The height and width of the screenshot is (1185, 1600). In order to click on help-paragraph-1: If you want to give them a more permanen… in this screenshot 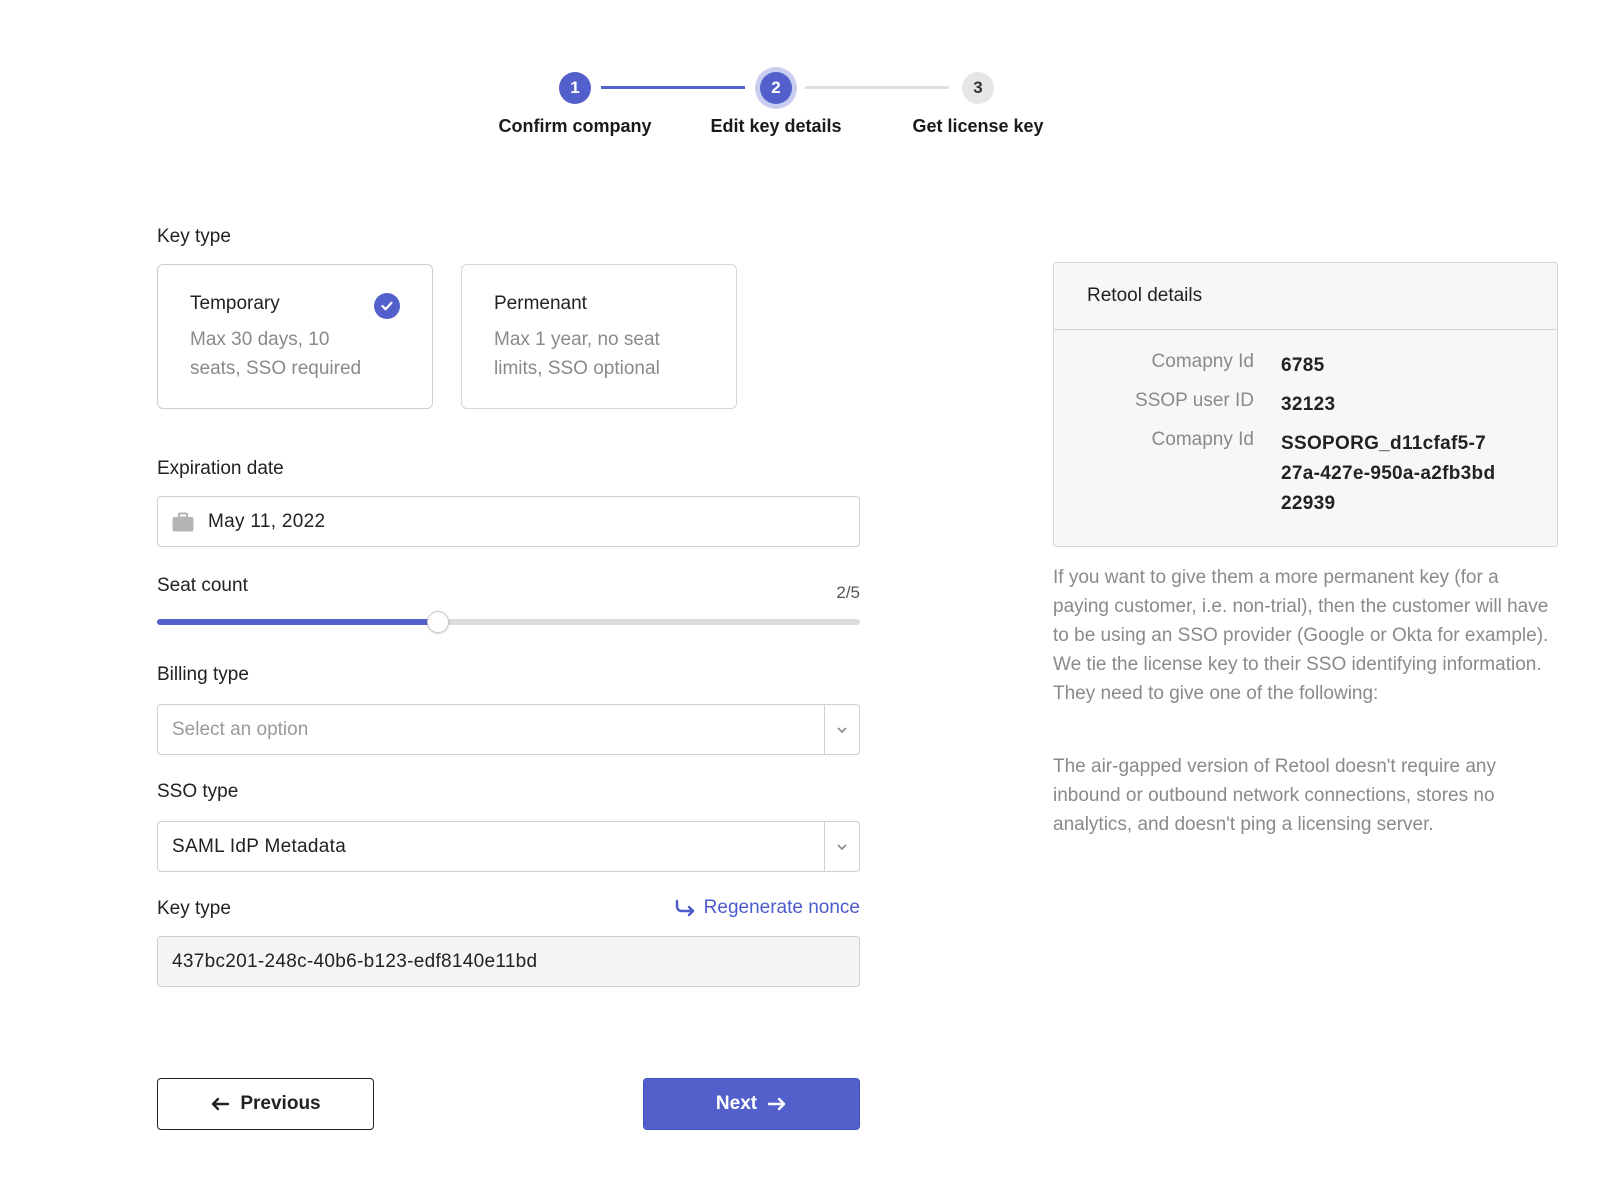, I will do `click(1301, 635)`.